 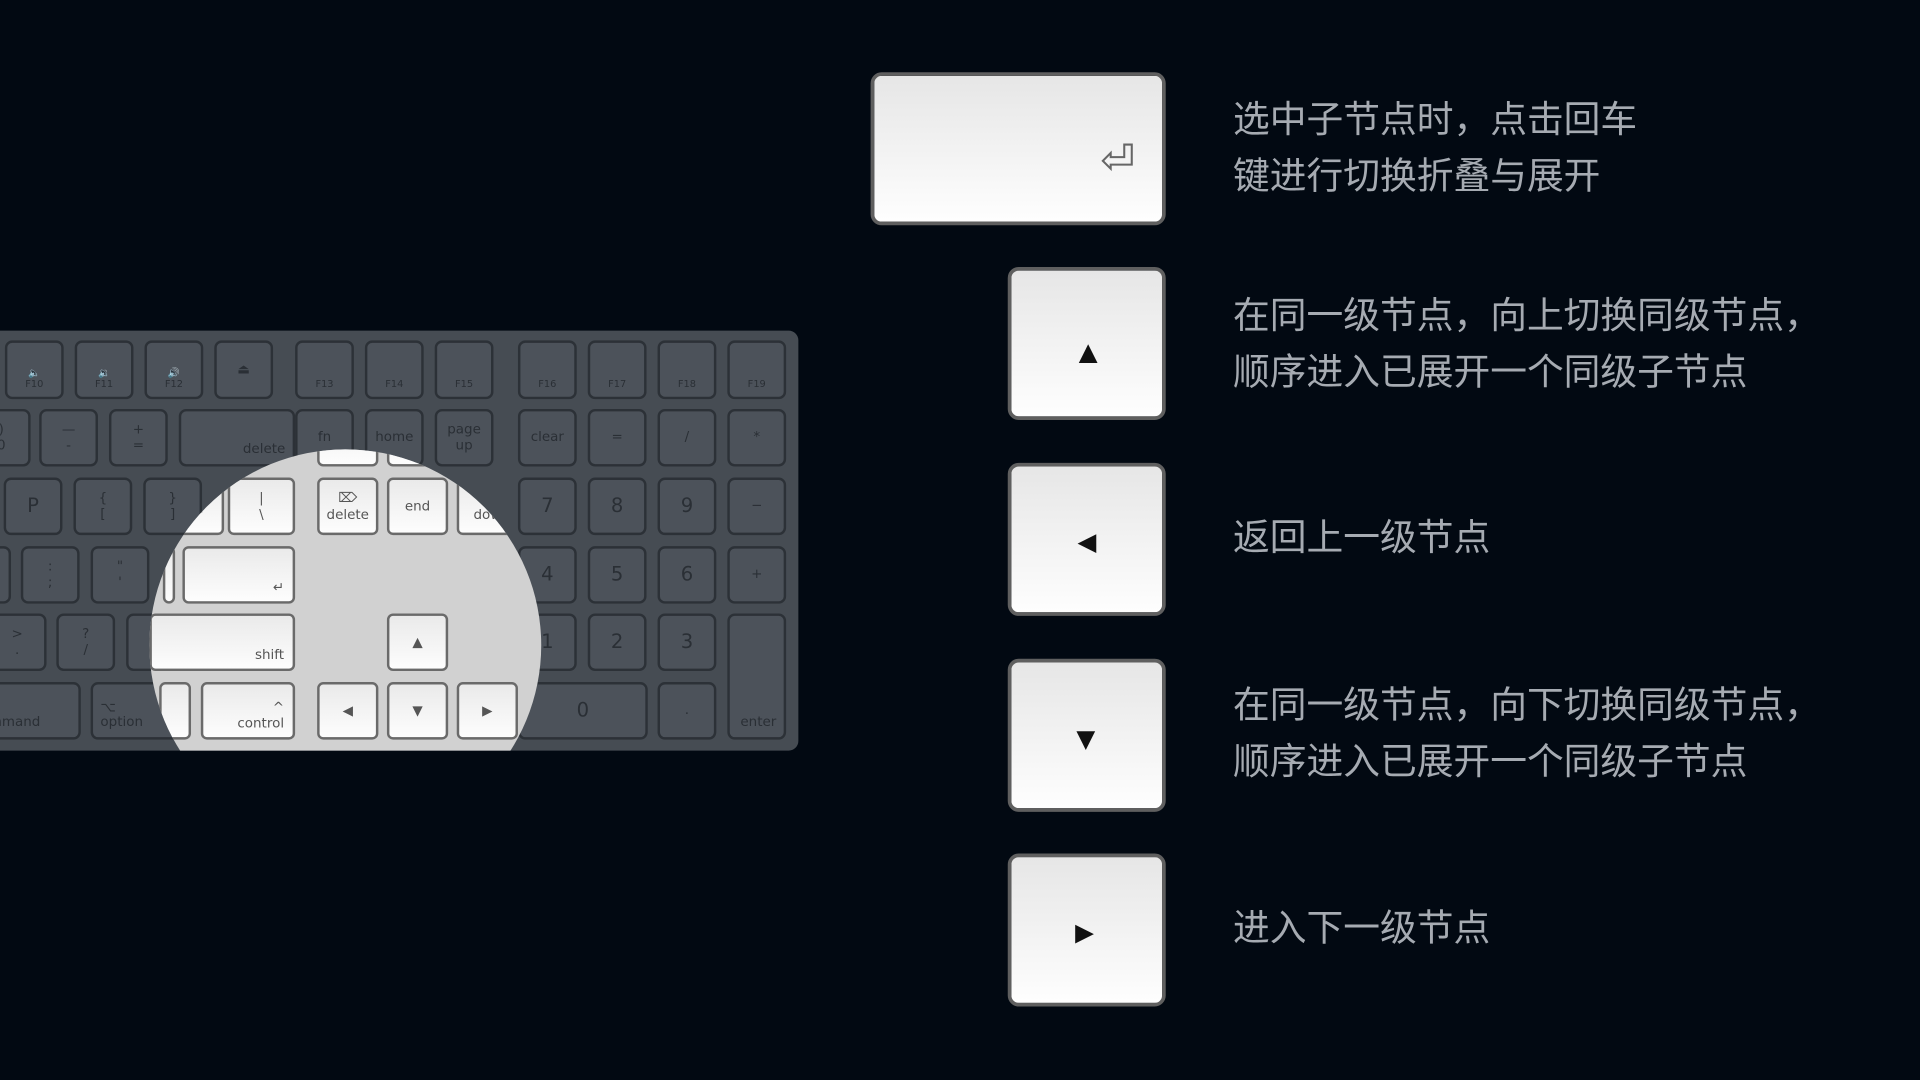 I want to click on key-label: 4, so click(x=547, y=574).